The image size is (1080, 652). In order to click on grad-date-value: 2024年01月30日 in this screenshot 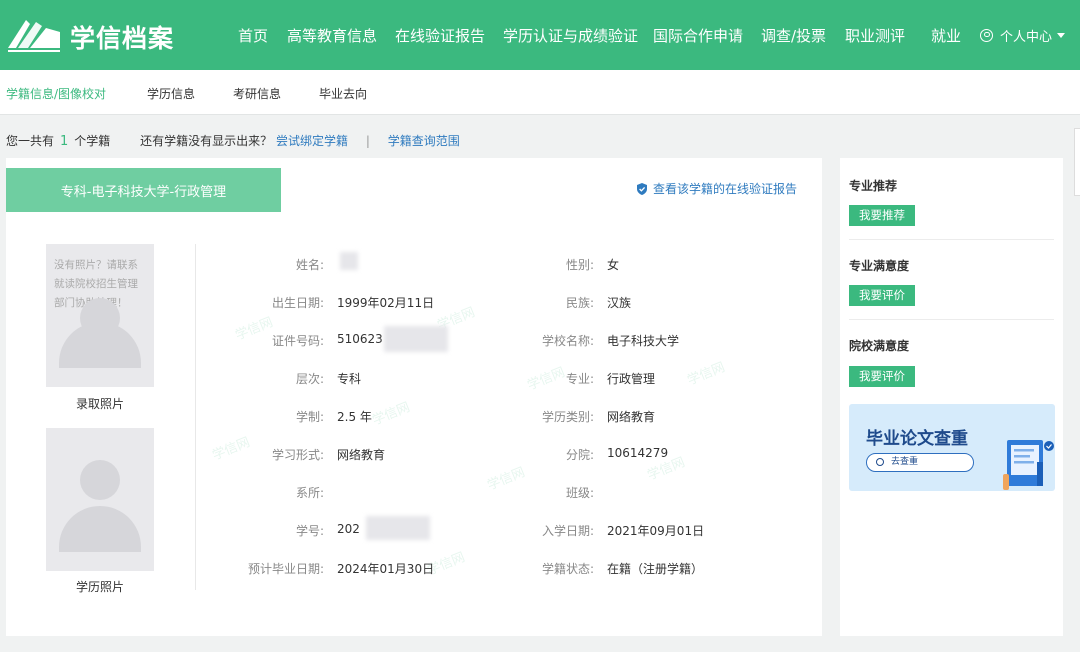, I will do `click(386, 569)`.